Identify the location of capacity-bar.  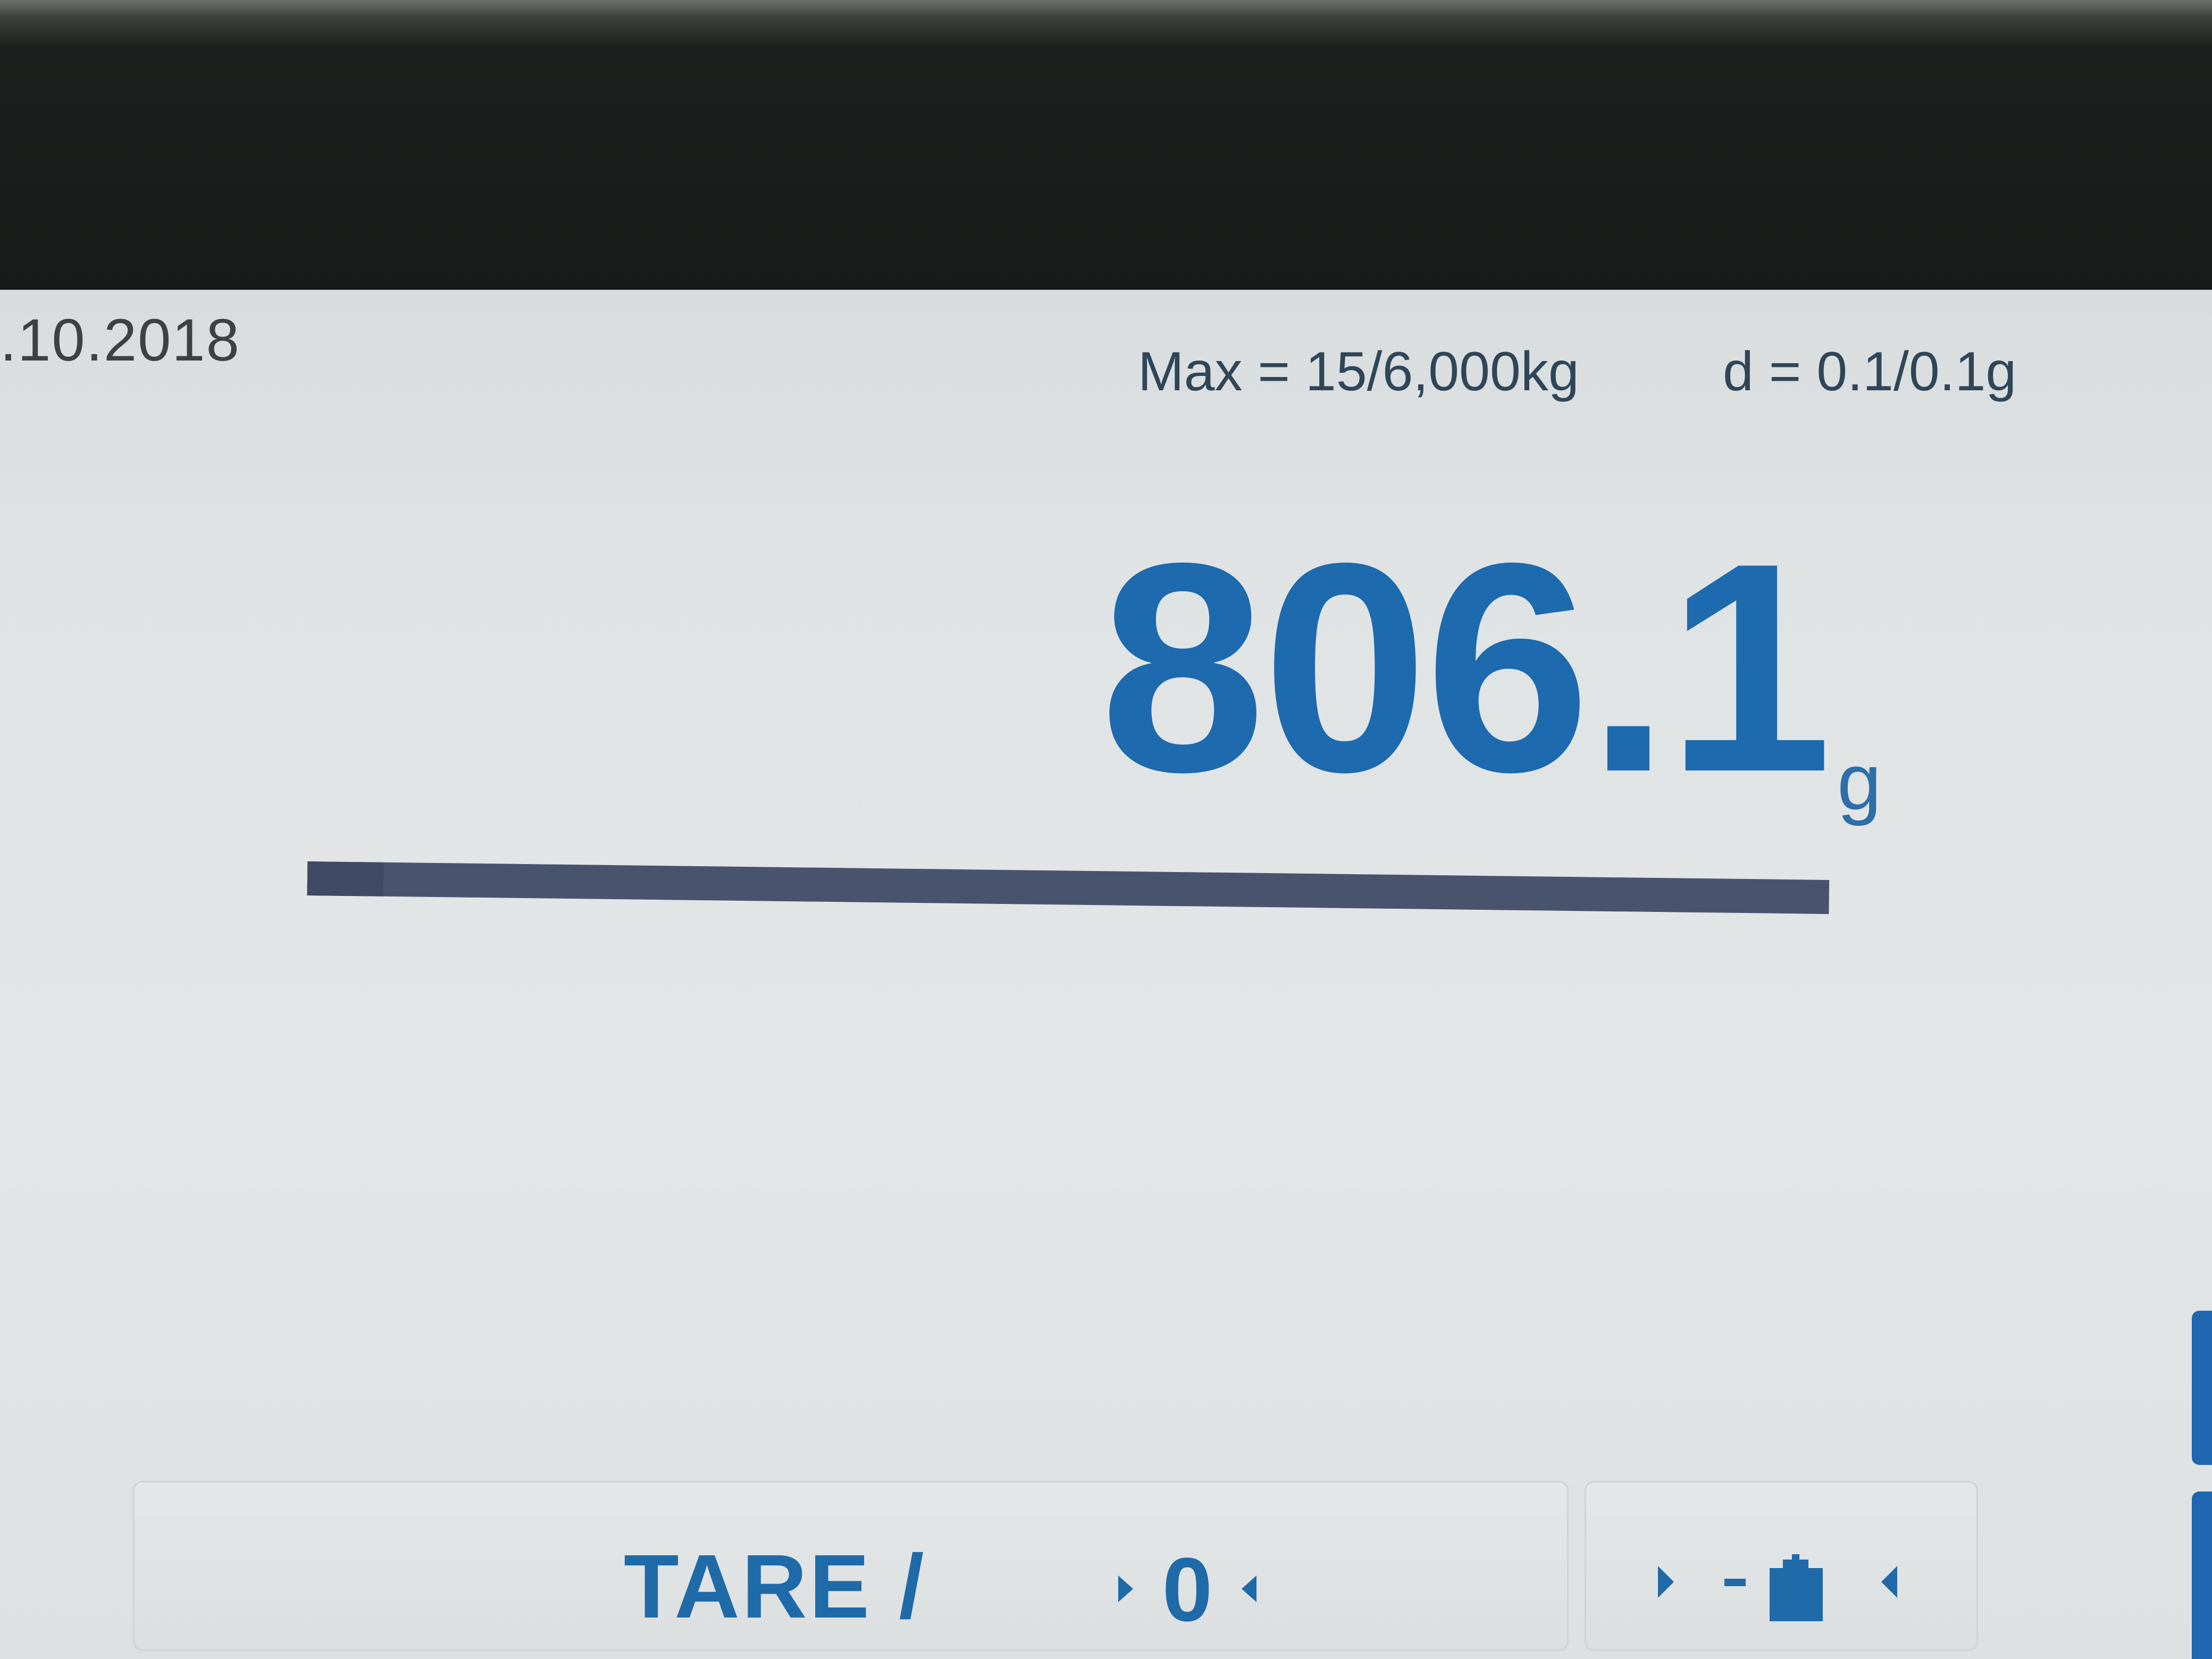
(1068, 887).